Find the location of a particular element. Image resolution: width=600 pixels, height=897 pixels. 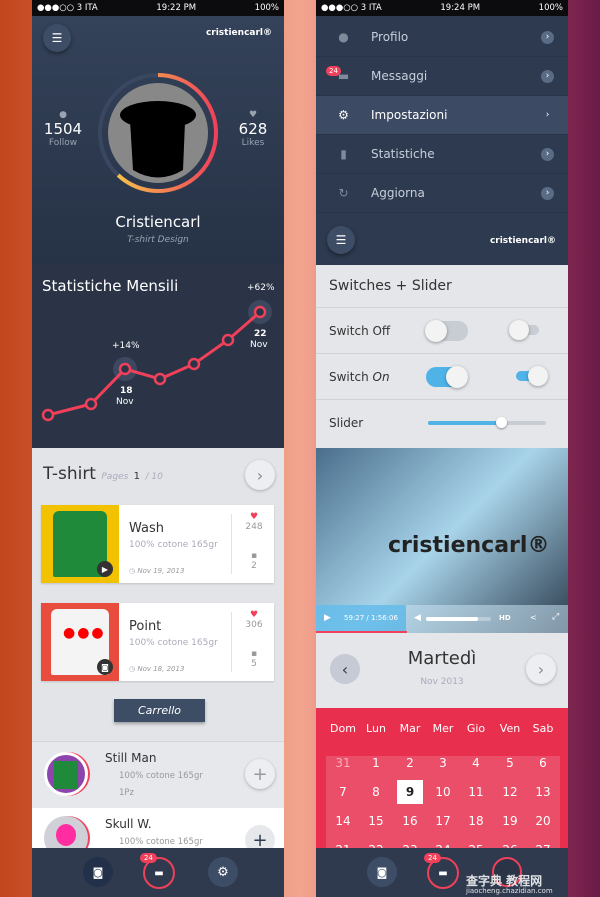

next-month-button: › is located at coordinates (541, 669).